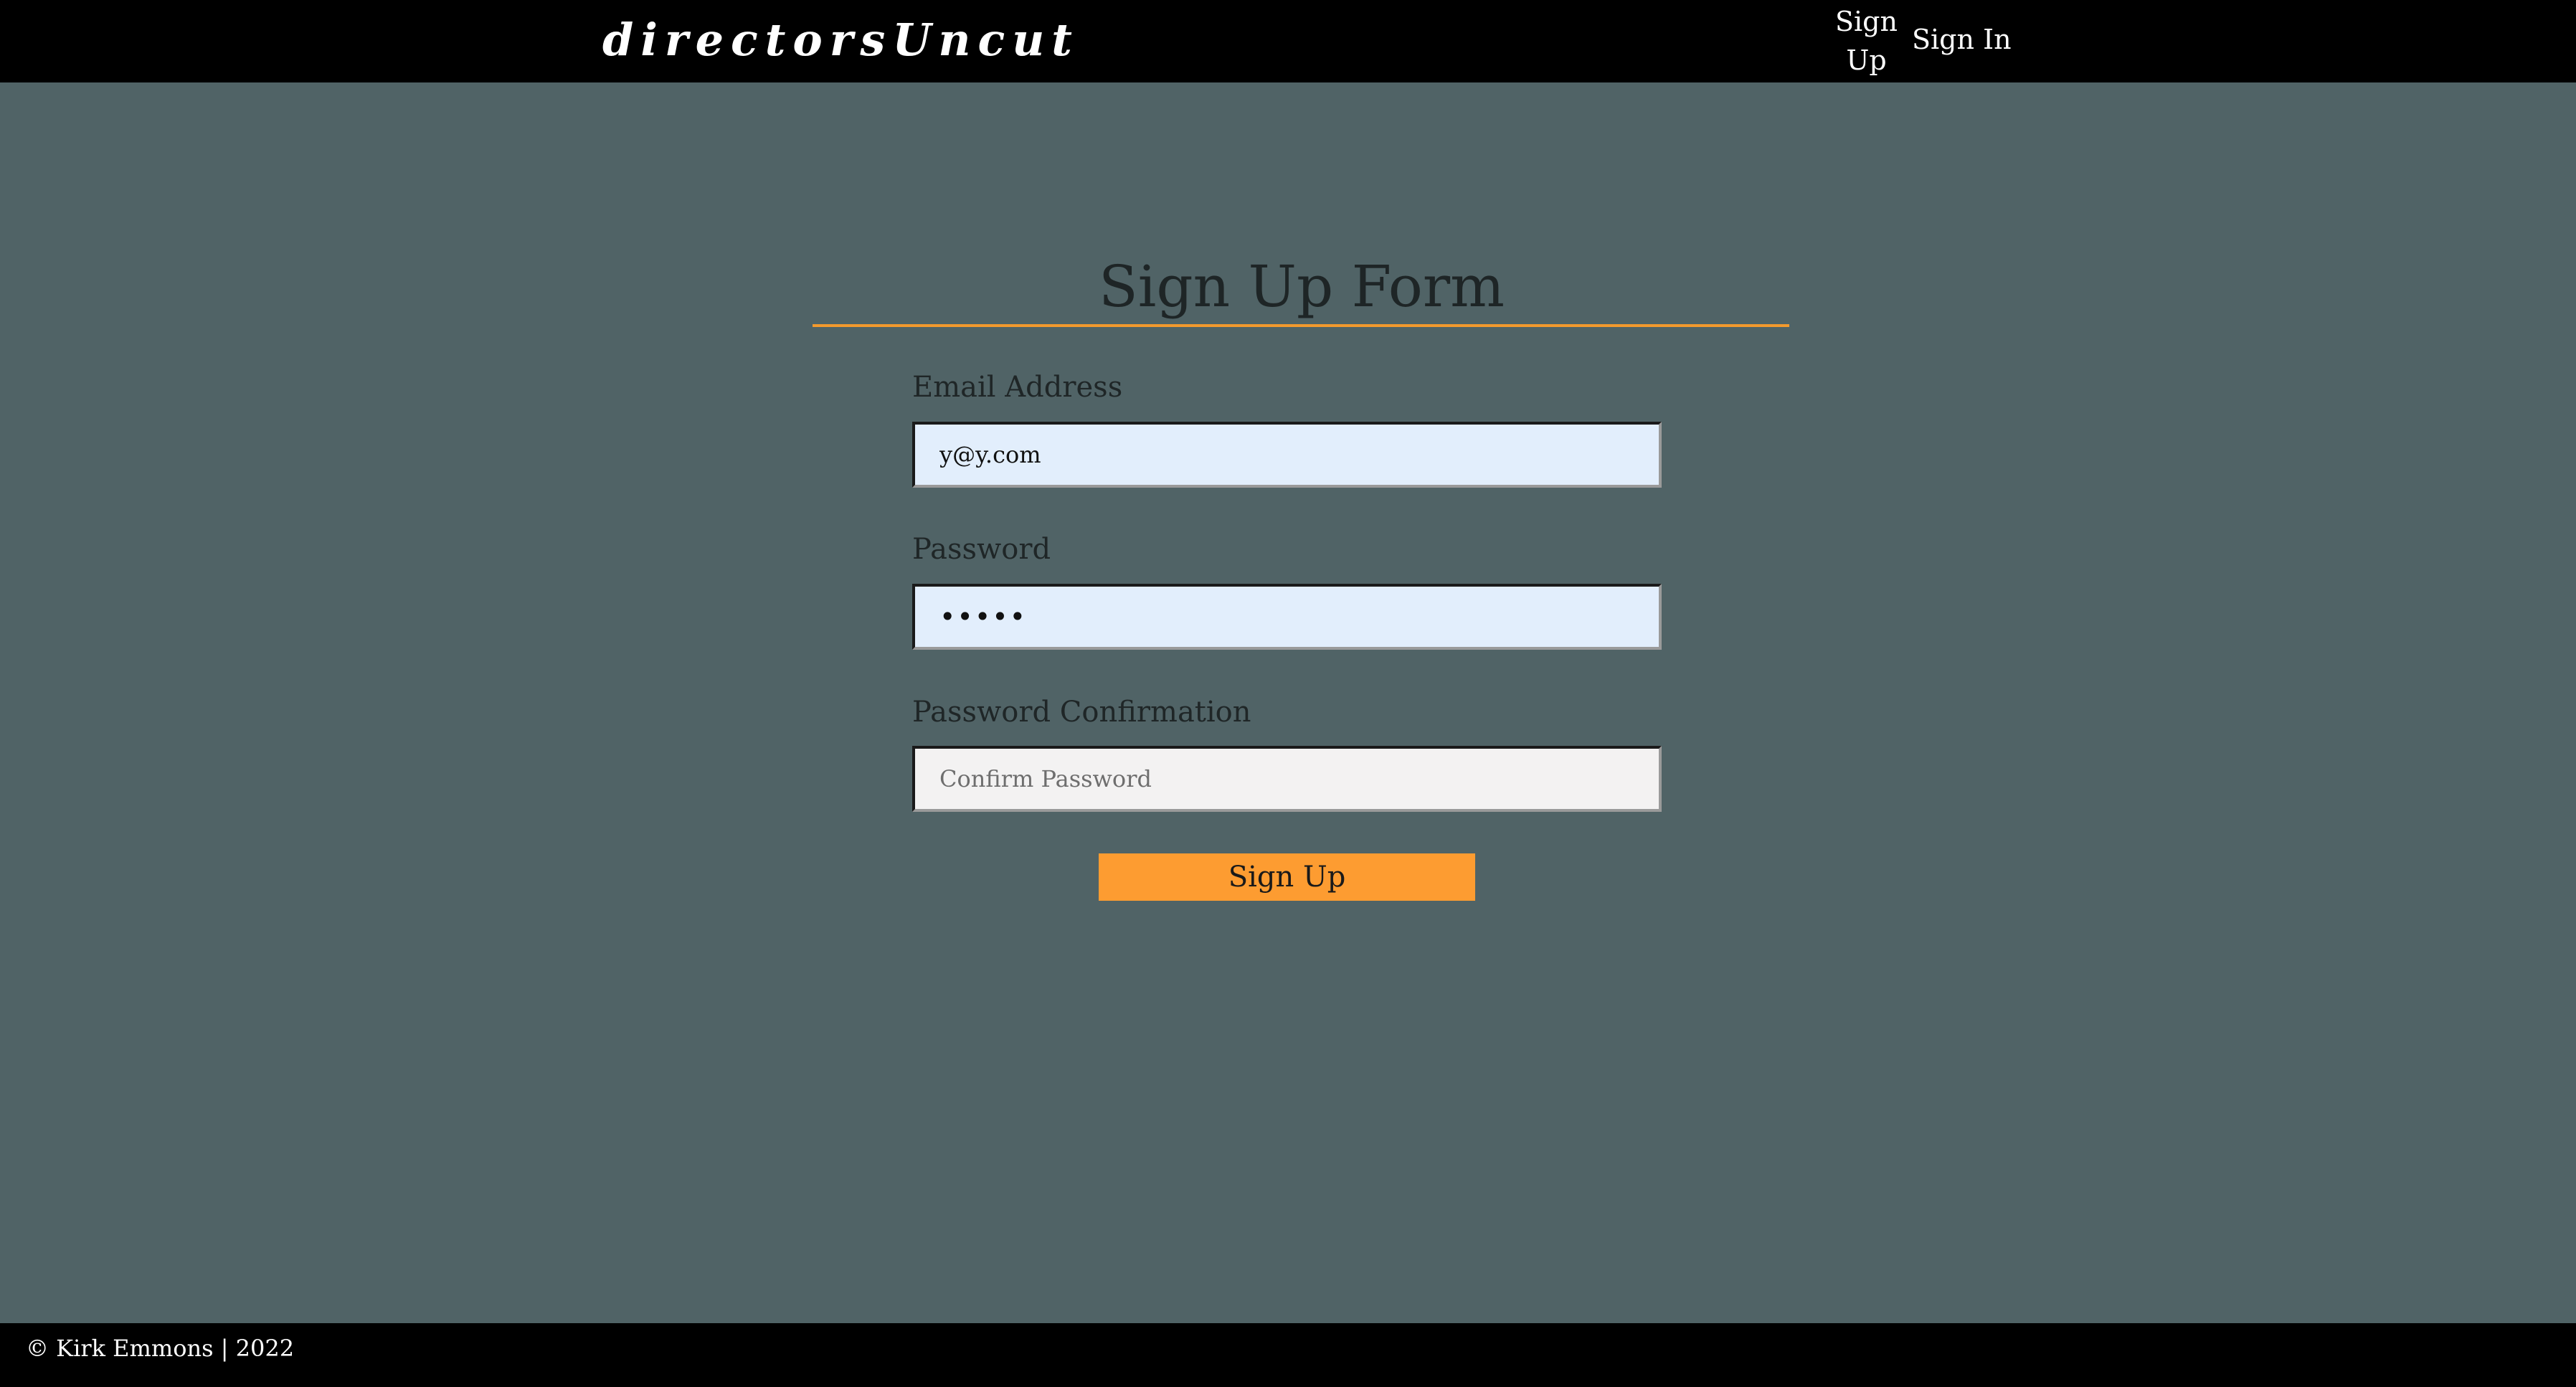 The height and width of the screenshot is (1387, 2576). What do you see at coordinates (160, 1348) in the screenshot?
I see `footer-copyright: © Kirk Emmons | 2022` at bounding box center [160, 1348].